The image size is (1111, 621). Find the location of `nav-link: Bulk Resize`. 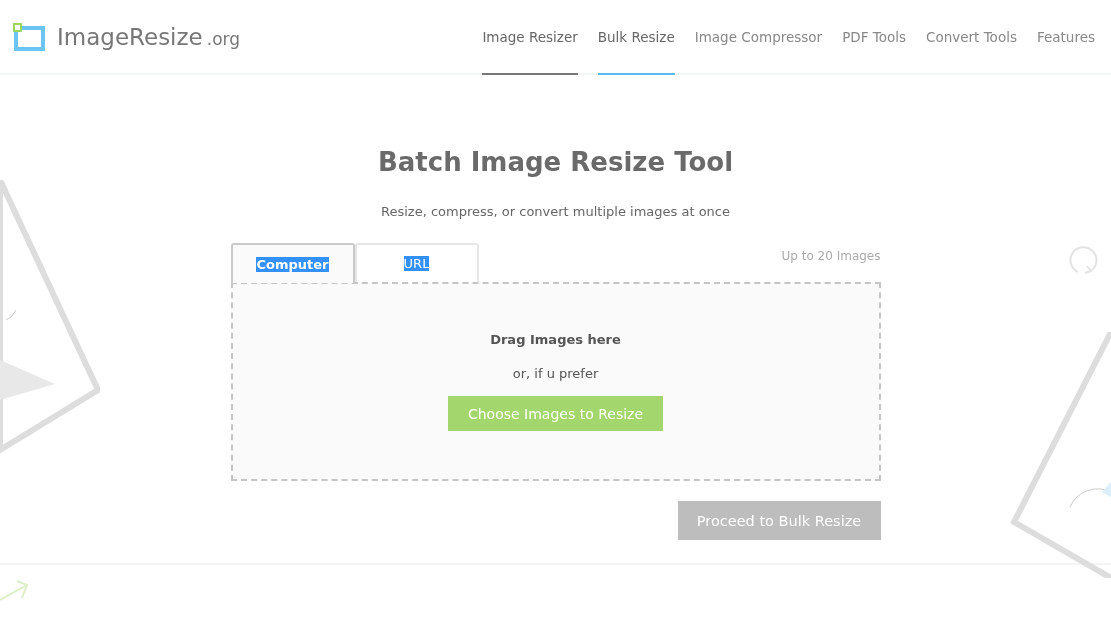

nav-link: Bulk Resize is located at coordinates (636, 37).